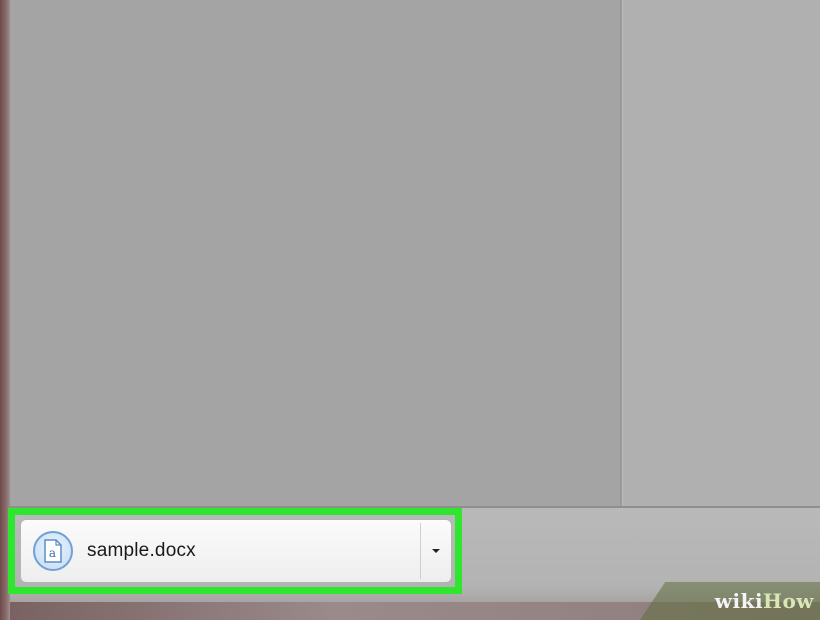 The height and width of the screenshot is (620, 820). I want to click on download-item: a sample.docx, so click(236, 551).